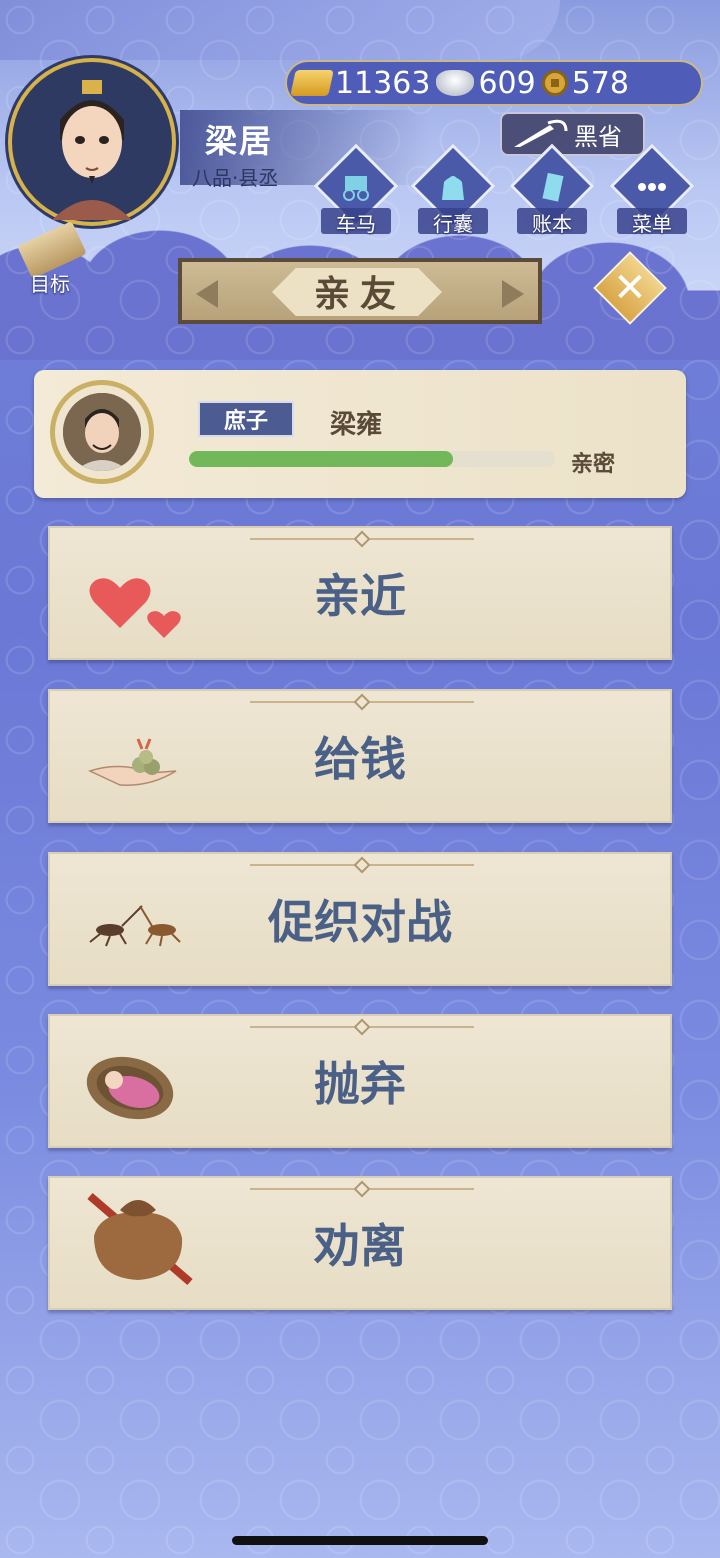  Describe the element at coordinates (321, 459) in the screenshot. I see `intimacy-bar-fill` at that location.